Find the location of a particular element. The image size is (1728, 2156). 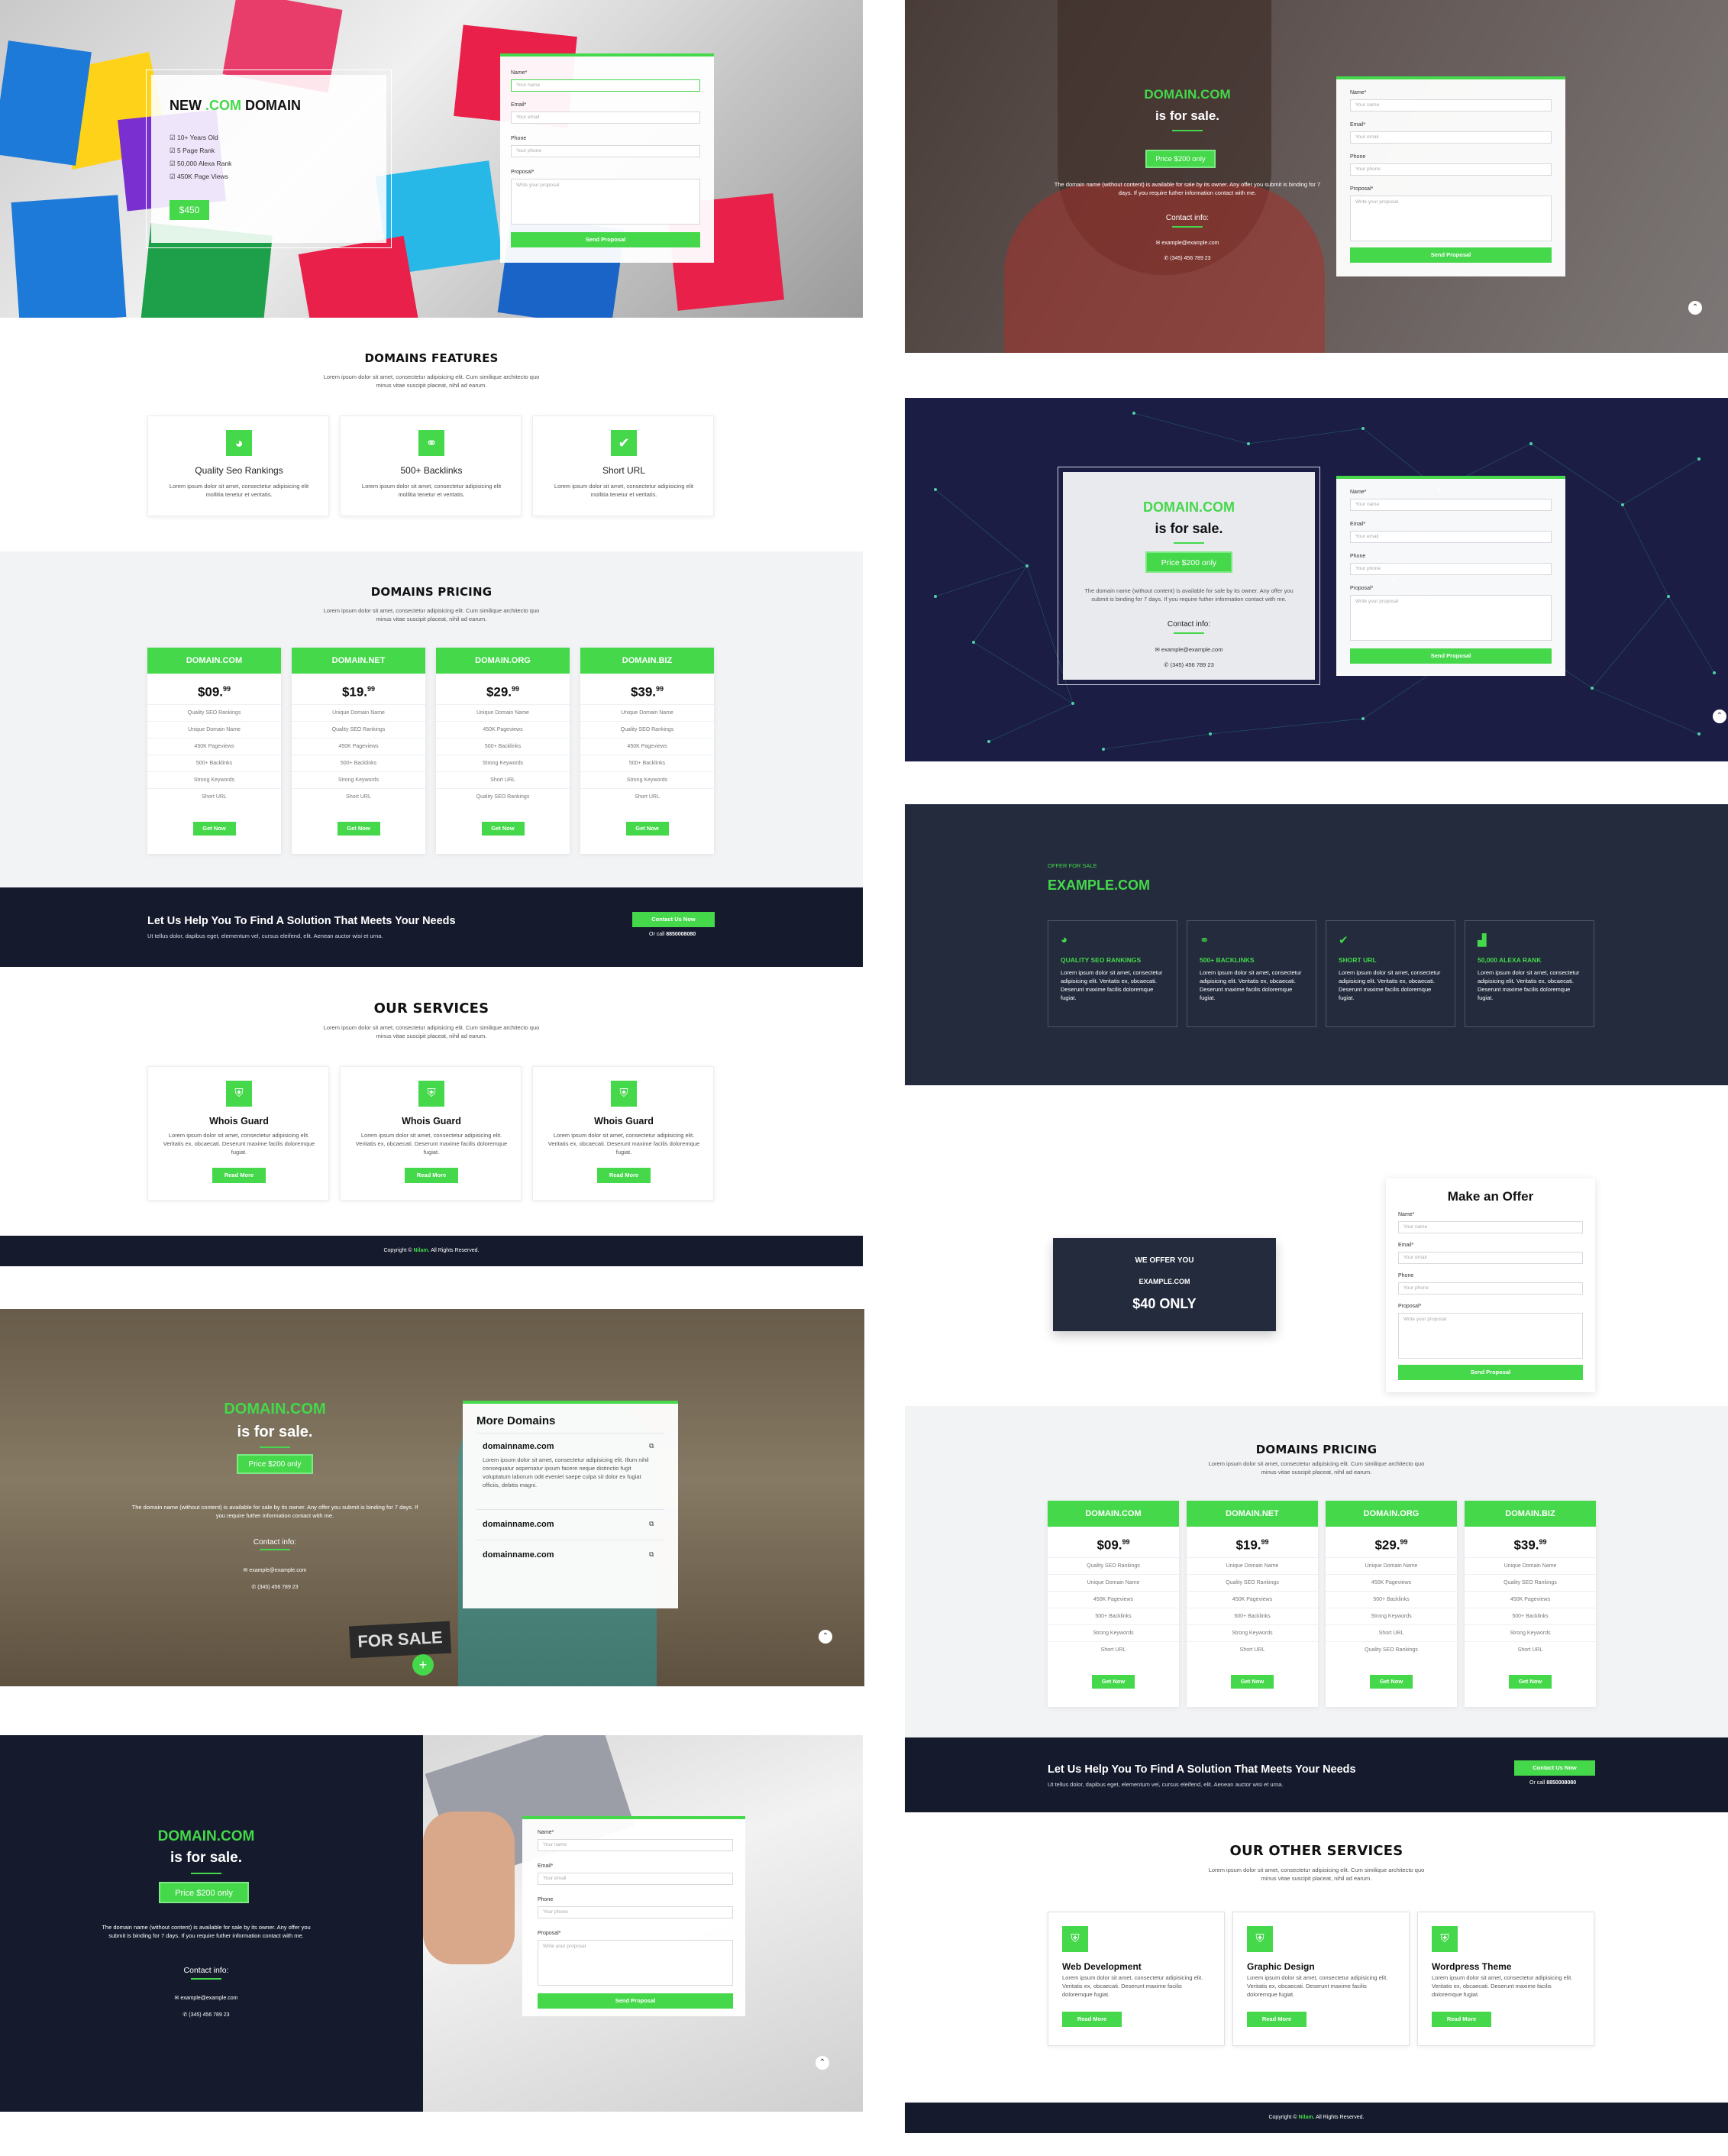

hero-price-button: $450 is located at coordinates (189, 210).